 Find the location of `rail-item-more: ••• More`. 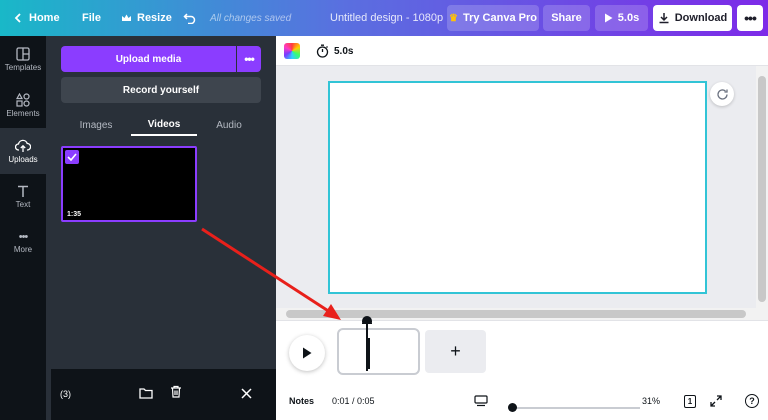

rail-item-more: ••• More is located at coordinates (23, 243).